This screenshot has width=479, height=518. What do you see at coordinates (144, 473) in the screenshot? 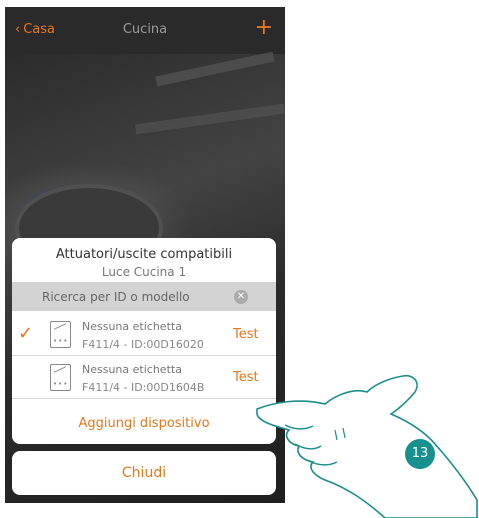
I see `close-button: Chiudi` at bounding box center [144, 473].